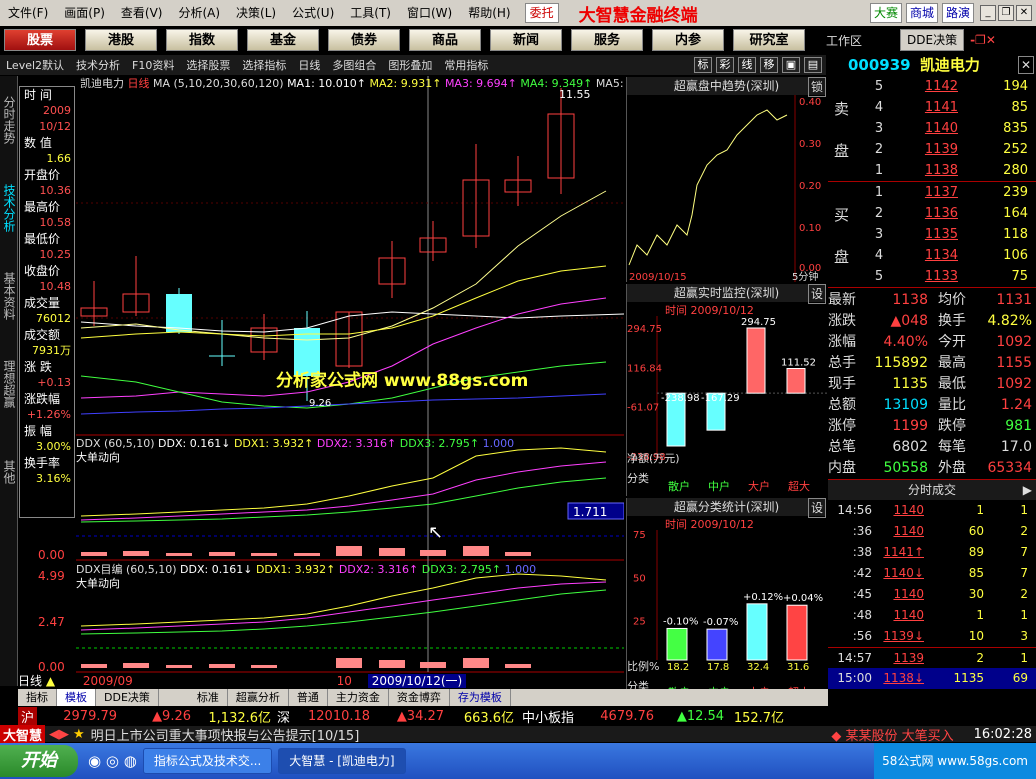  Describe the element at coordinates (283, 40) in the screenshot. I see `nav-fund: 基金` at that location.